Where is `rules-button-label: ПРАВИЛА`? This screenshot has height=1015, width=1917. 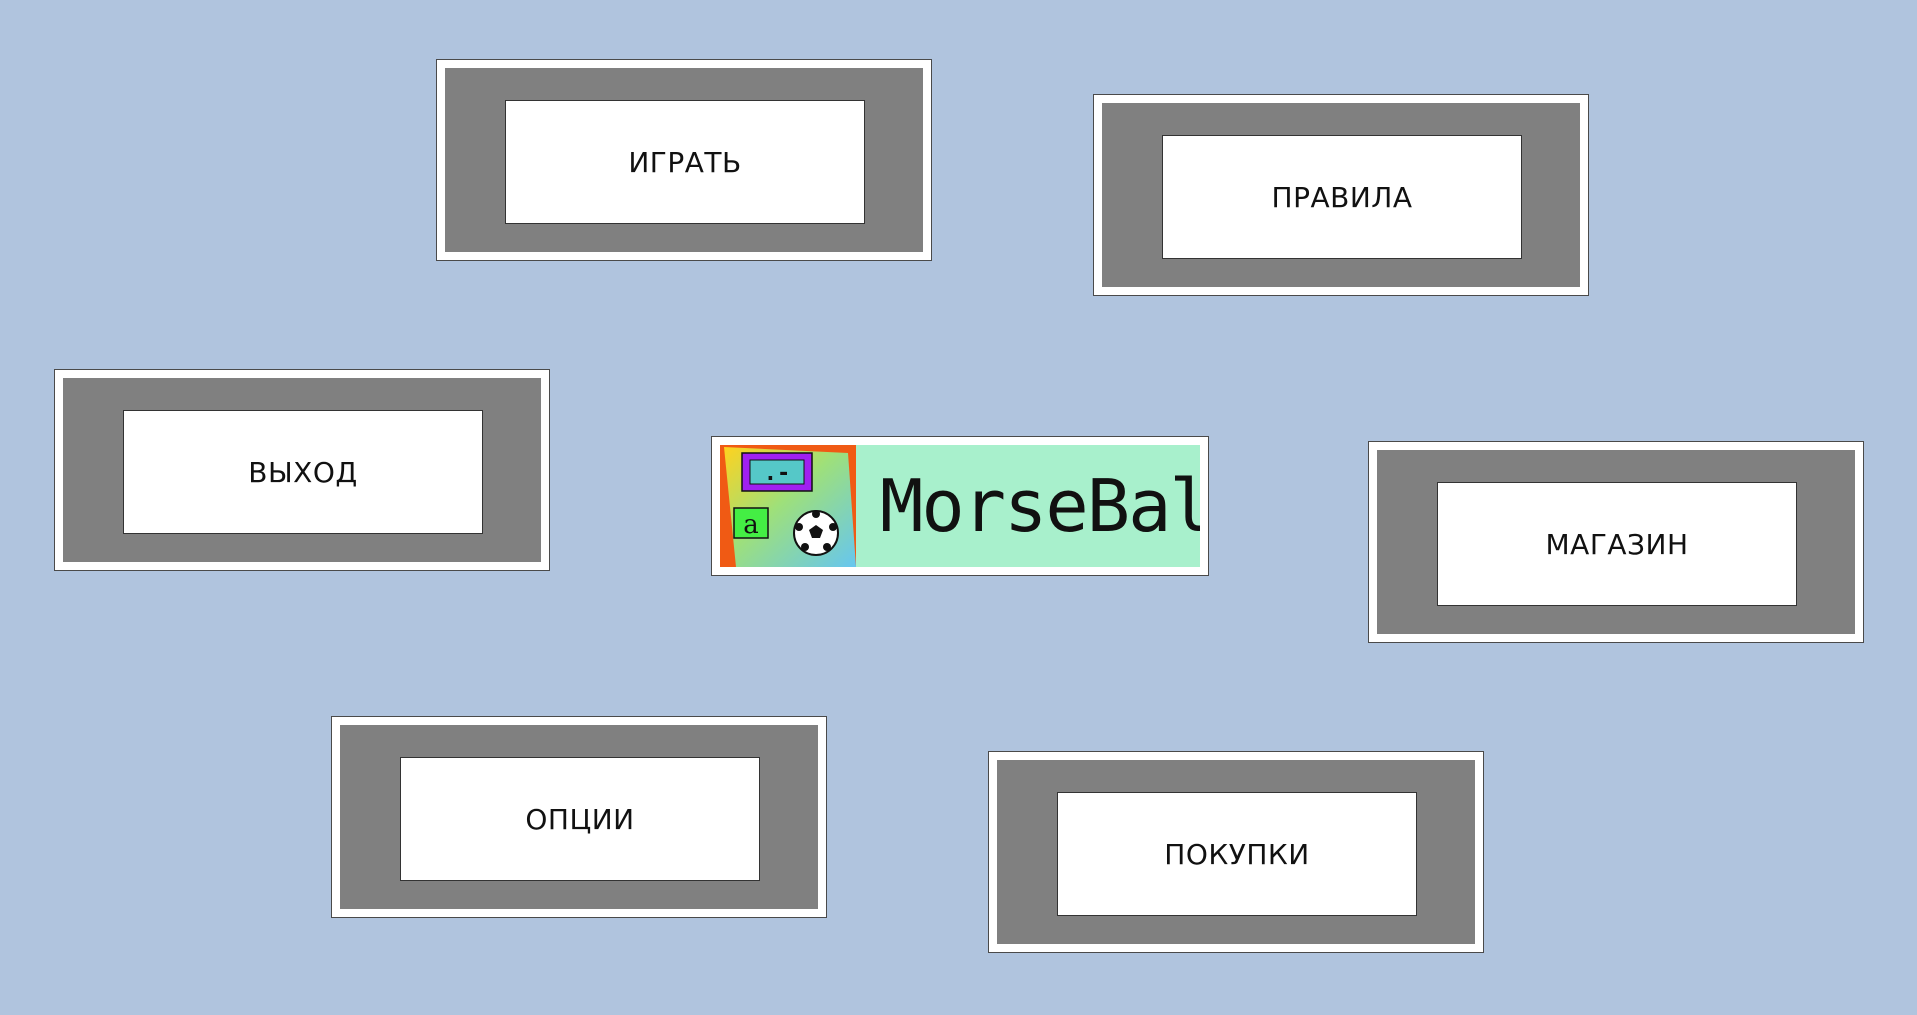 rules-button-label: ПРАВИЛА is located at coordinates (1342, 197).